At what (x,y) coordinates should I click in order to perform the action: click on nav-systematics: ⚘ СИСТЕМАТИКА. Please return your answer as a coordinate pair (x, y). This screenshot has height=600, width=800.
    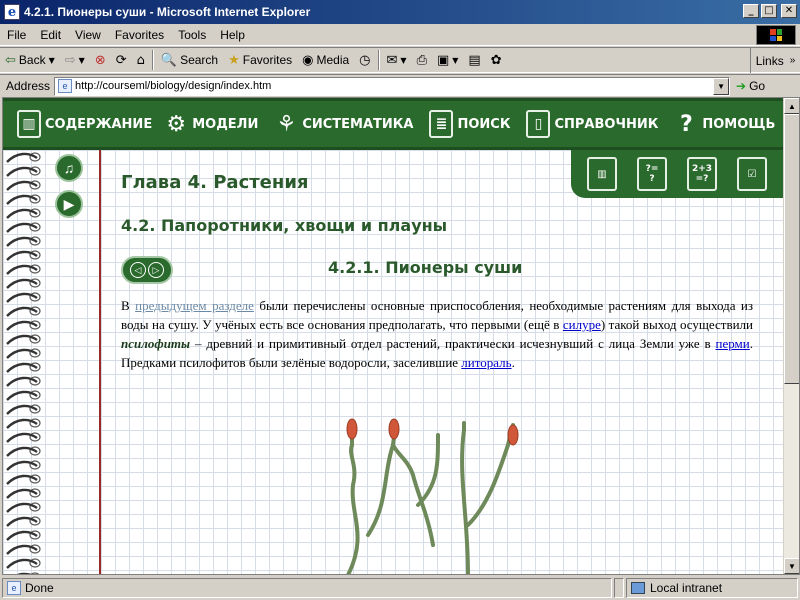
    Looking at the image, I should click on (343, 124).